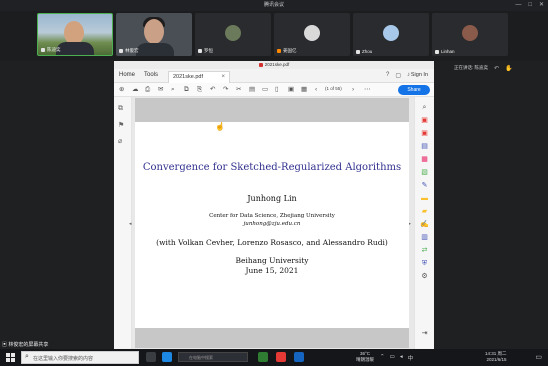 Image resolution: width=548 pixels, height=366 pixels. I want to click on paper-author: Junhong Lin, so click(272, 198).